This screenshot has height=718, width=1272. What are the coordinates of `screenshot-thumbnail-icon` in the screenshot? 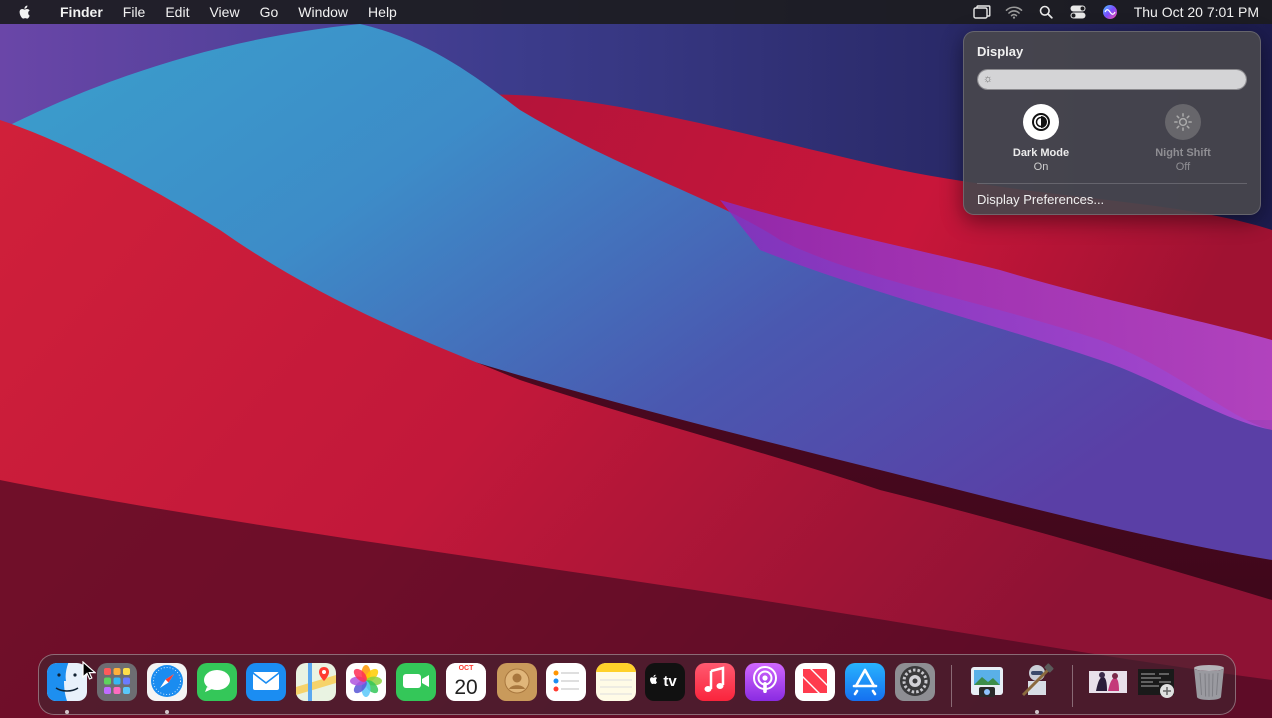 It's located at (1157, 683).